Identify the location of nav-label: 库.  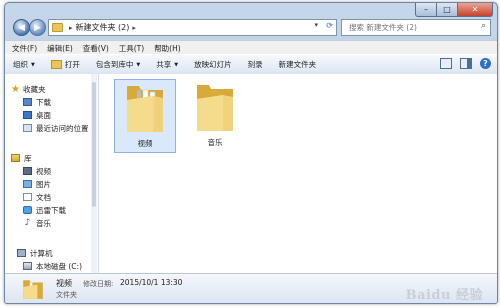
(28, 158).